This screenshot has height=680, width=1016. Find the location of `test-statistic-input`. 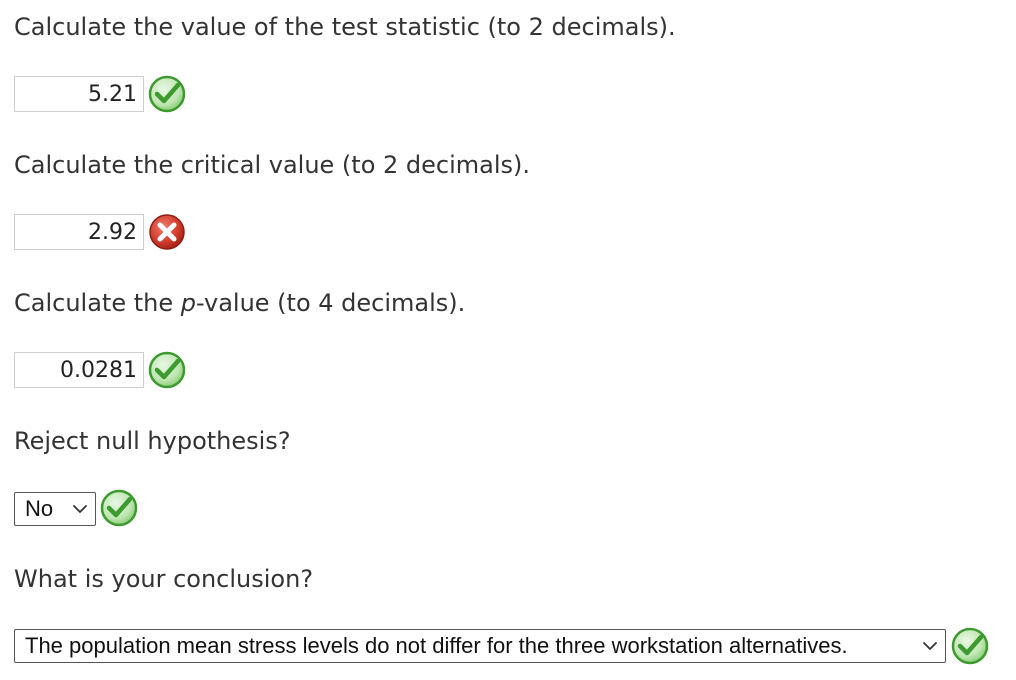

test-statistic-input is located at coordinates (79, 94).